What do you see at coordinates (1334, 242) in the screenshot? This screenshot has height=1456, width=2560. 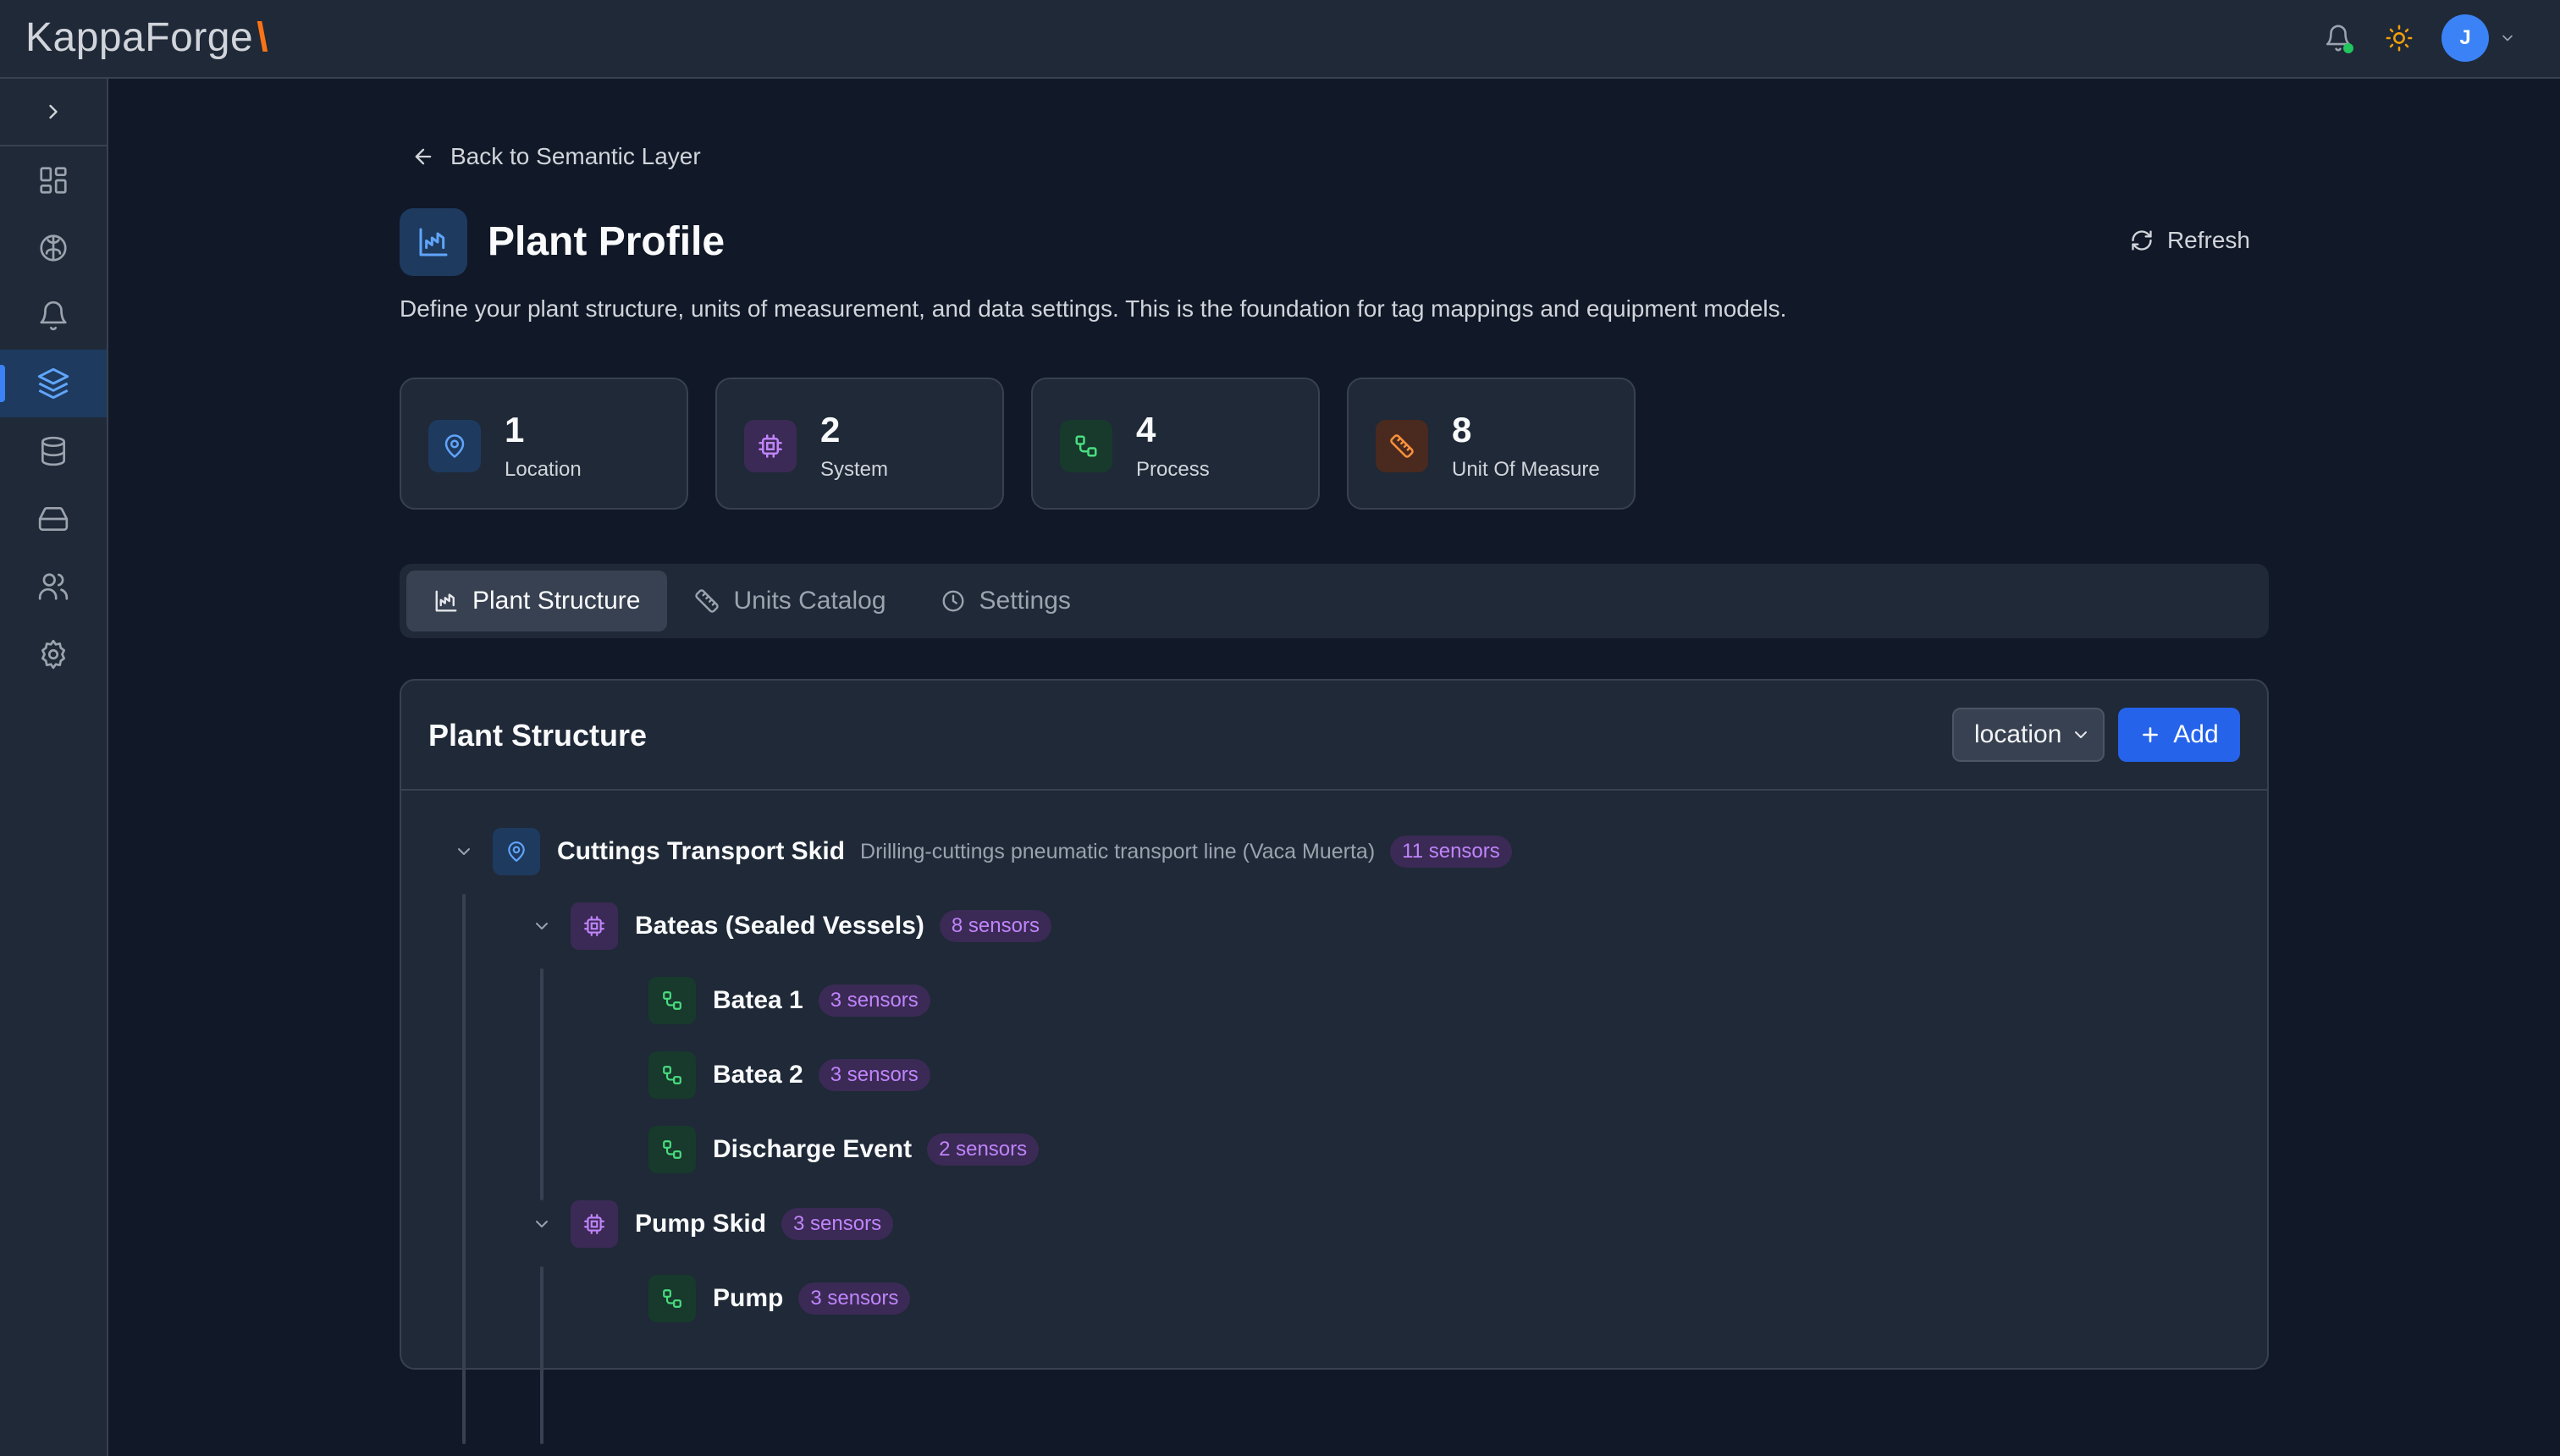 I see `page-header: Plant Profile Refresh` at bounding box center [1334, 242].